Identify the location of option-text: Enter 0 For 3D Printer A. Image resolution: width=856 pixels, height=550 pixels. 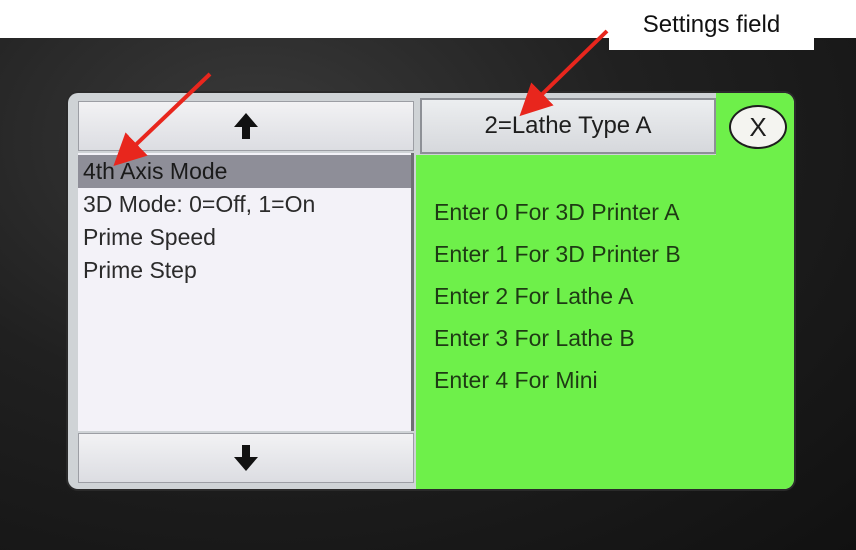
(557, 212).